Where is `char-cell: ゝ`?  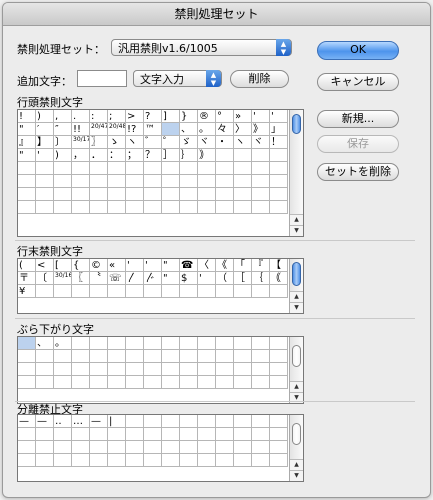 char-cell: ゝ is located at coordinates (117, 142).